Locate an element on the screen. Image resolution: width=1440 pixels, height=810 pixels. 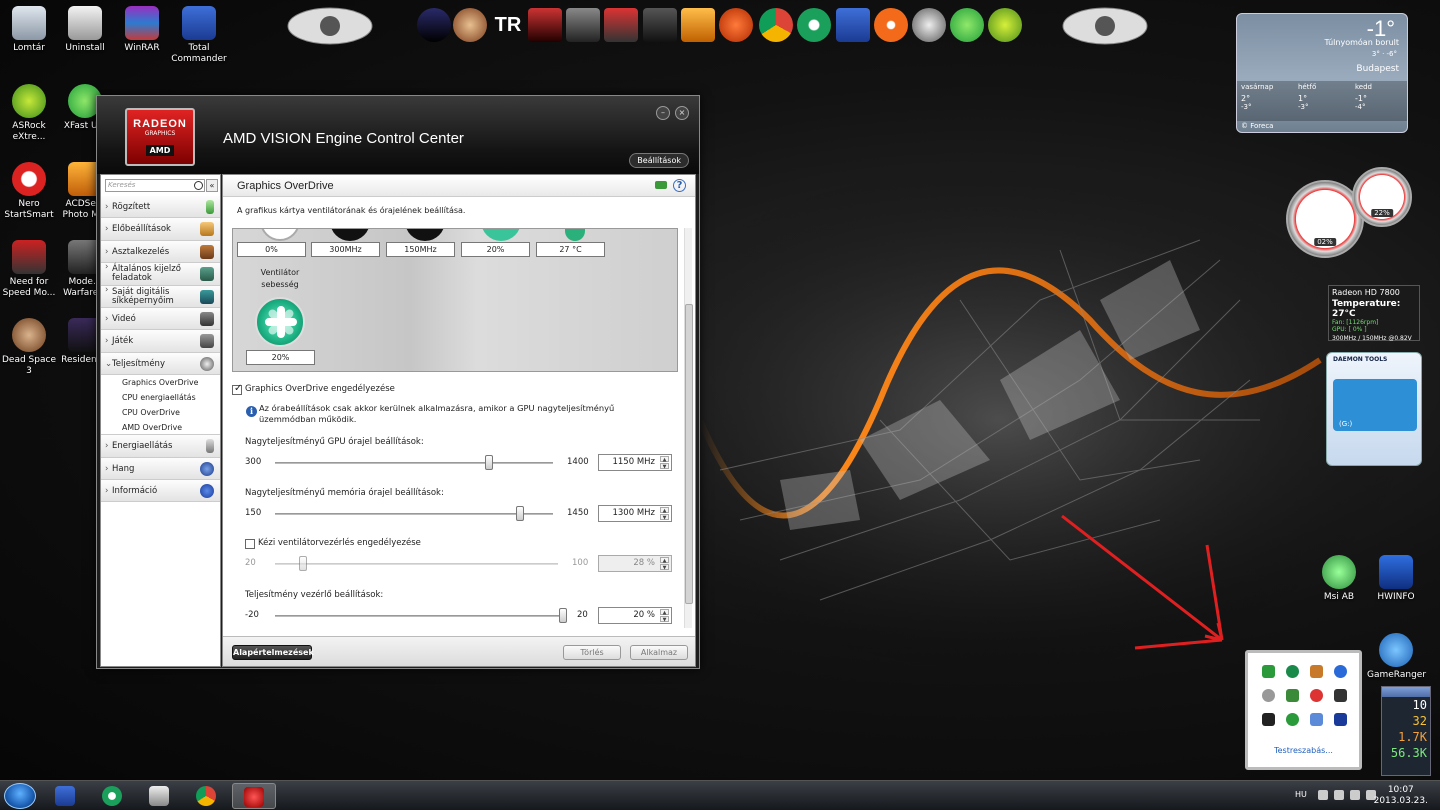
volume-icon is located at coordinates (1339, 795).